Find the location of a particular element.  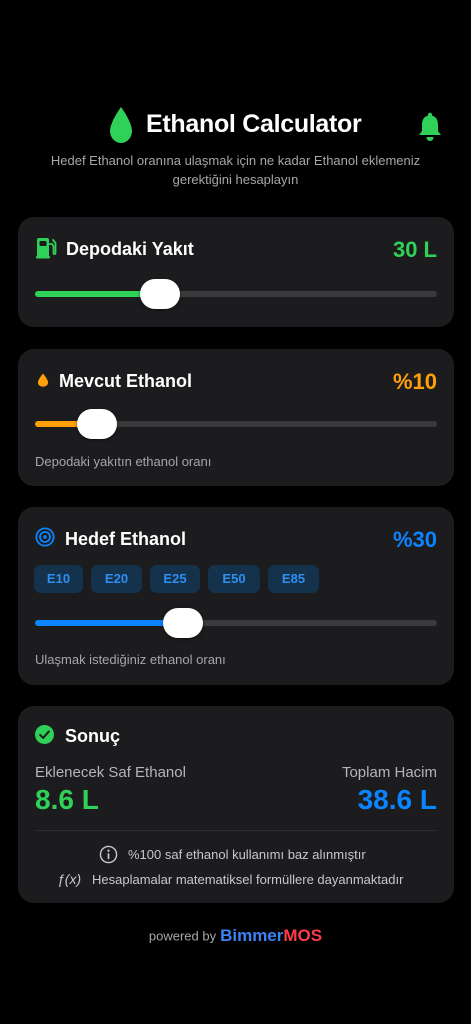

preset-e10-button: E10 is located at coordinates (58, 579).